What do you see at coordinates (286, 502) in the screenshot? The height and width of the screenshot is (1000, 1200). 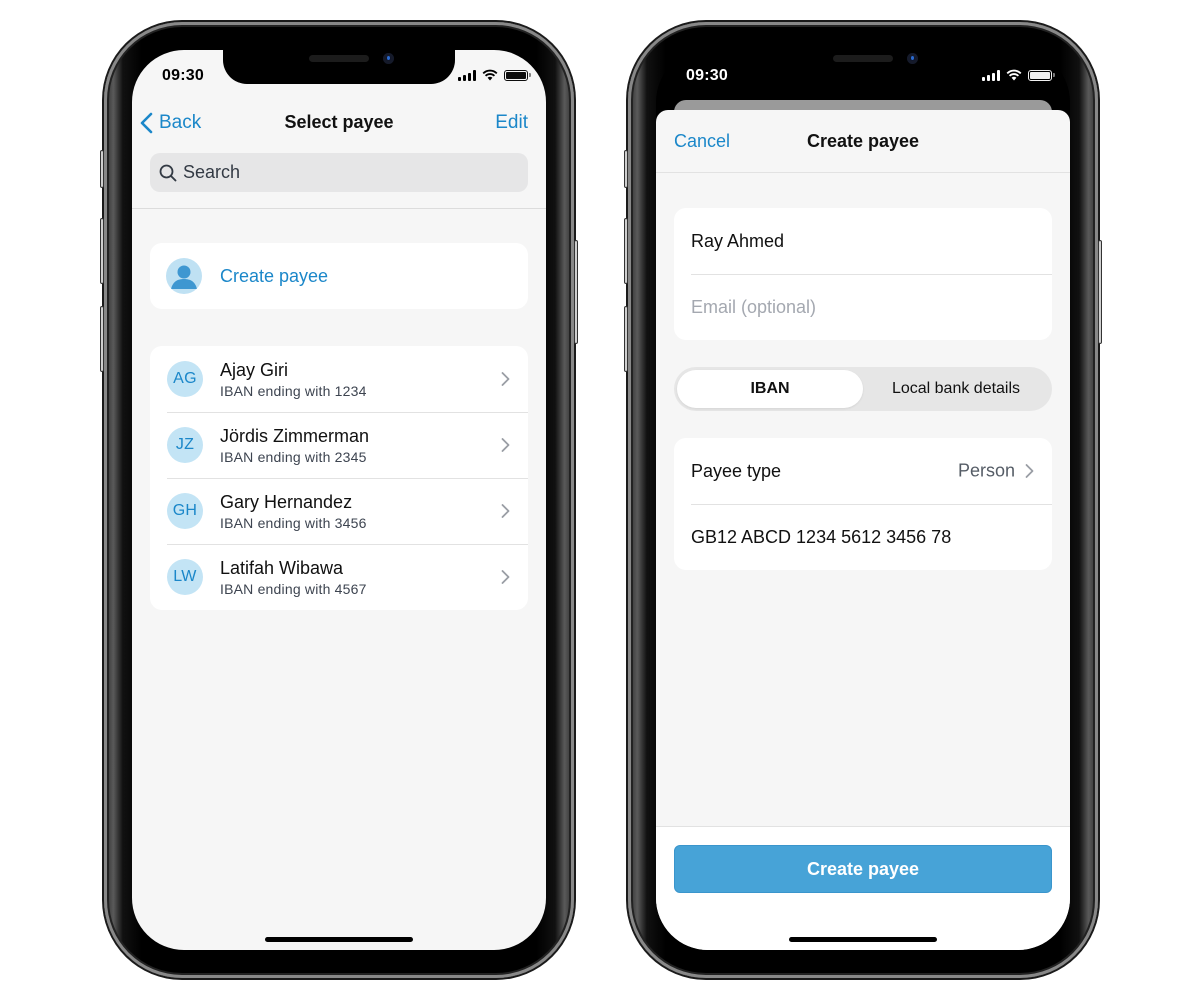 I see `payee-name: Gary Hernandez` at bounding box center [286, 502].